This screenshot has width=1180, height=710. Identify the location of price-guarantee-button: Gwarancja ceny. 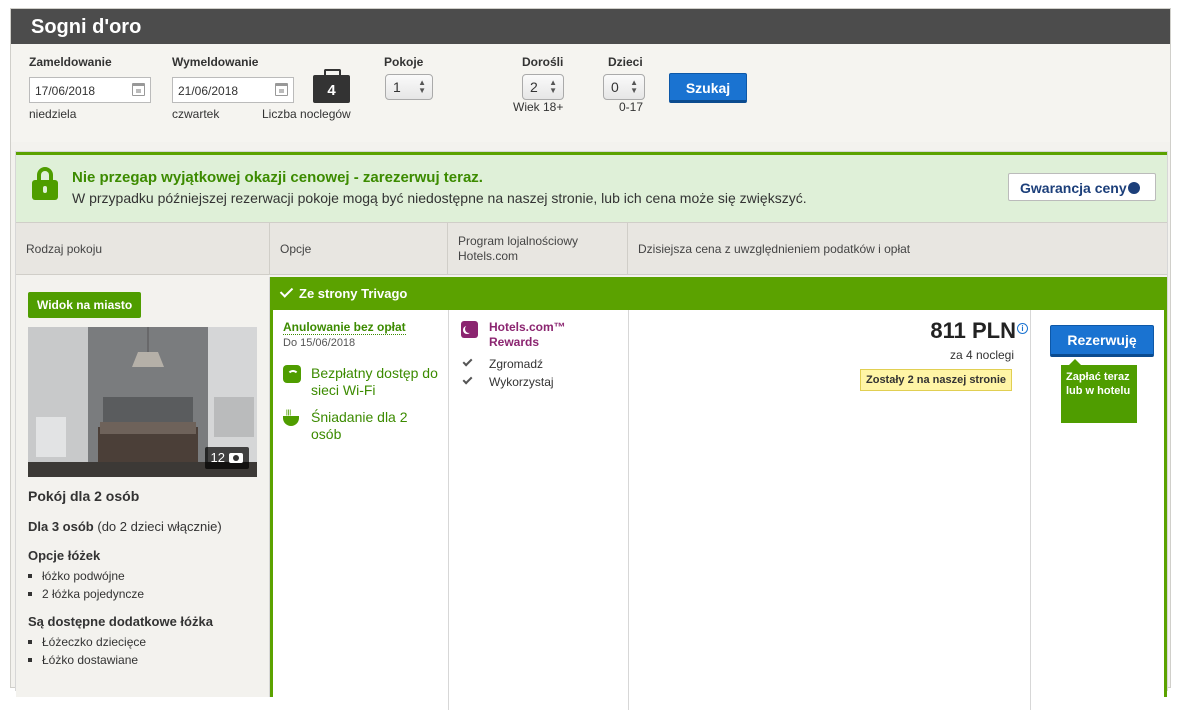
(1082, 187).